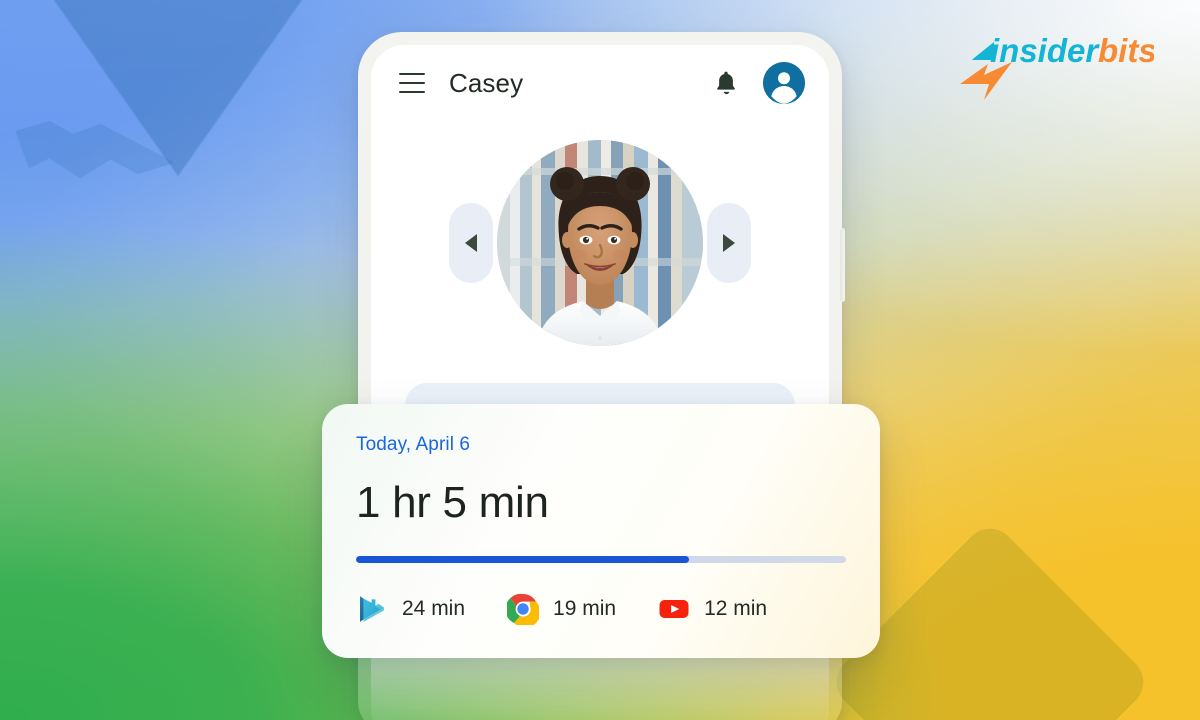  I want to click on app-usage-item-play-store: 24 min, so click(410, 609).